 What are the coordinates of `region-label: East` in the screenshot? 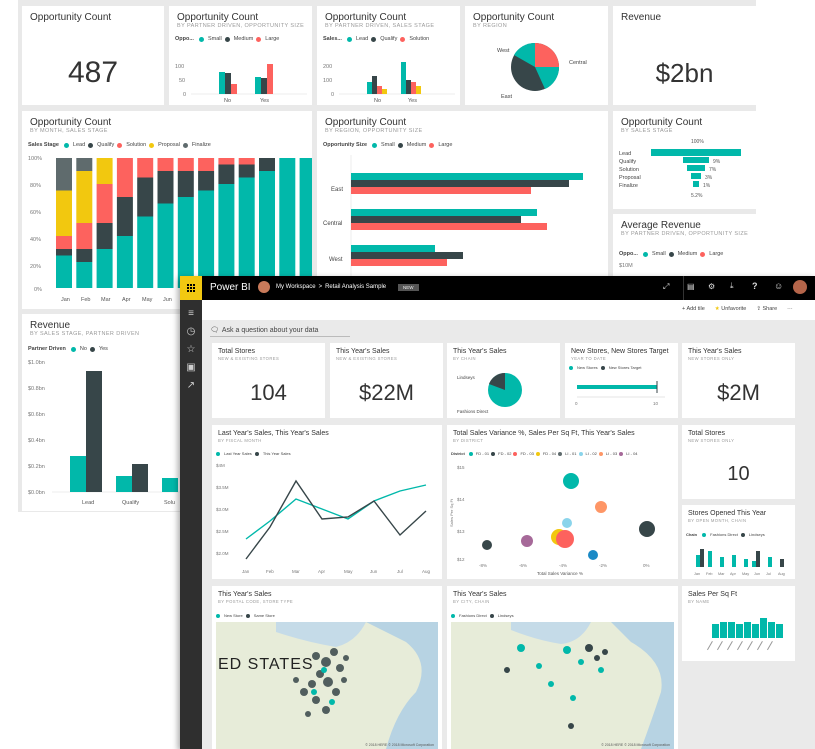 It's located at (337, 190).